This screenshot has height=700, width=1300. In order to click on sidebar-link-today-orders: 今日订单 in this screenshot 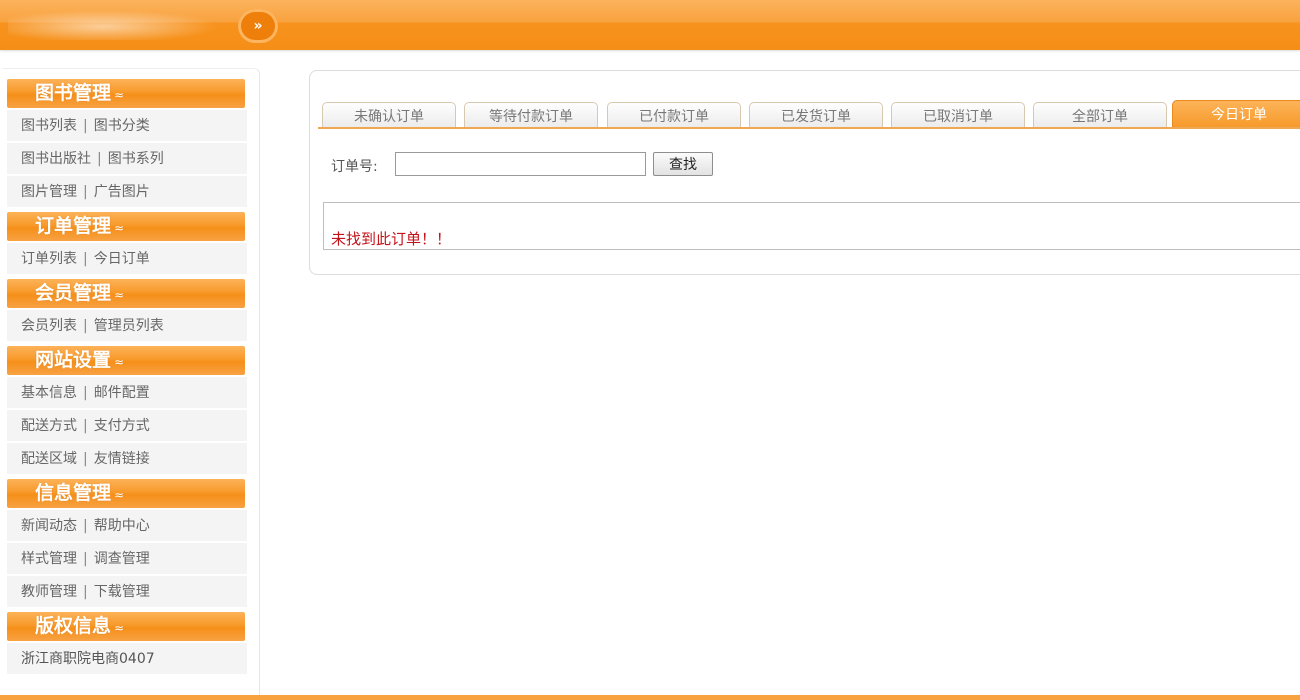, I will do `click(122, 259)`.